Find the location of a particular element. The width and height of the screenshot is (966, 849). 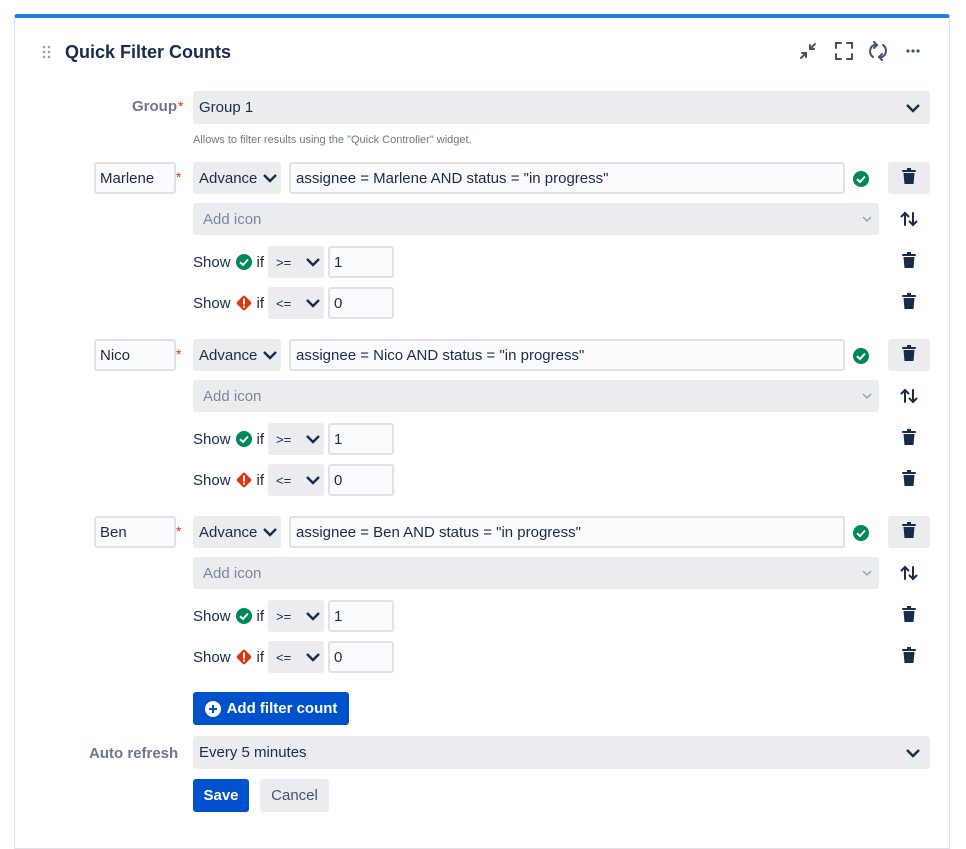

filter-name-input: Marlene is located at coordinates (135, 178).